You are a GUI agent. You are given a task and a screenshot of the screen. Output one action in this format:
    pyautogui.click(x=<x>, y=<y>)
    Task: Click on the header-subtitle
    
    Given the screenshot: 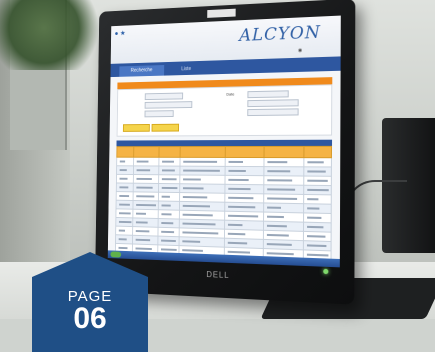 What is the action you would take?
    pyautogui.click(x=147, y=47)
    